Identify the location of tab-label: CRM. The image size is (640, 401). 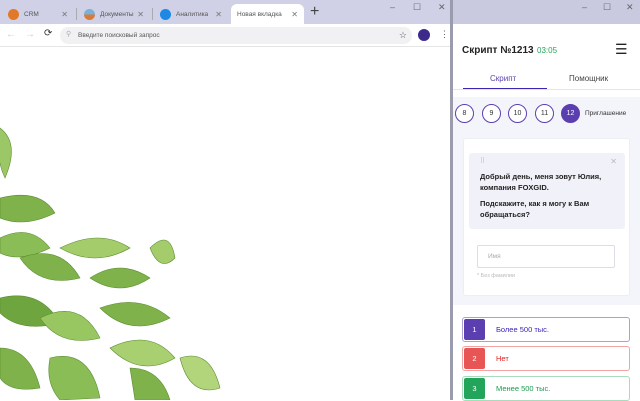
(31, 14).